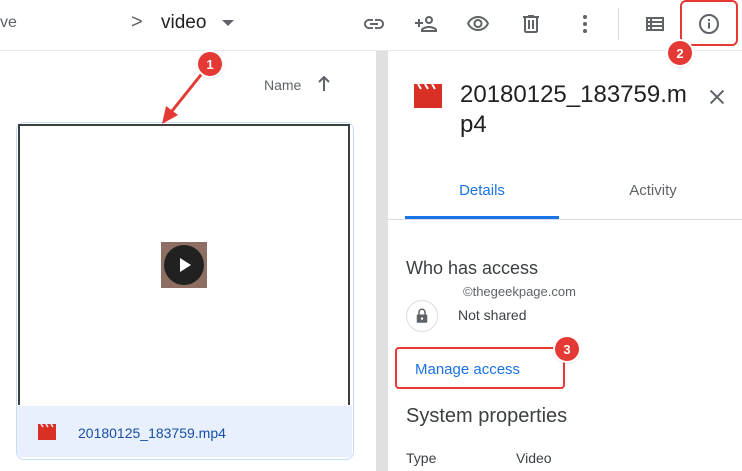 This screenshot has height=471, width=742. Describe the element at coordinates (487, 416) in the screenshot. I see `system-properties-heading: System properties` at that location.